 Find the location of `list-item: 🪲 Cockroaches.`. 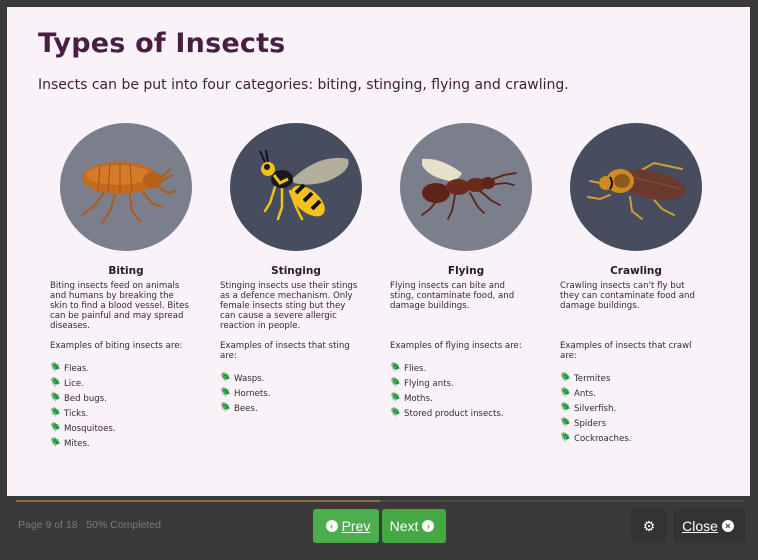

list-item: 🪲 Cockroaches. is located at coordinates (596, 438).